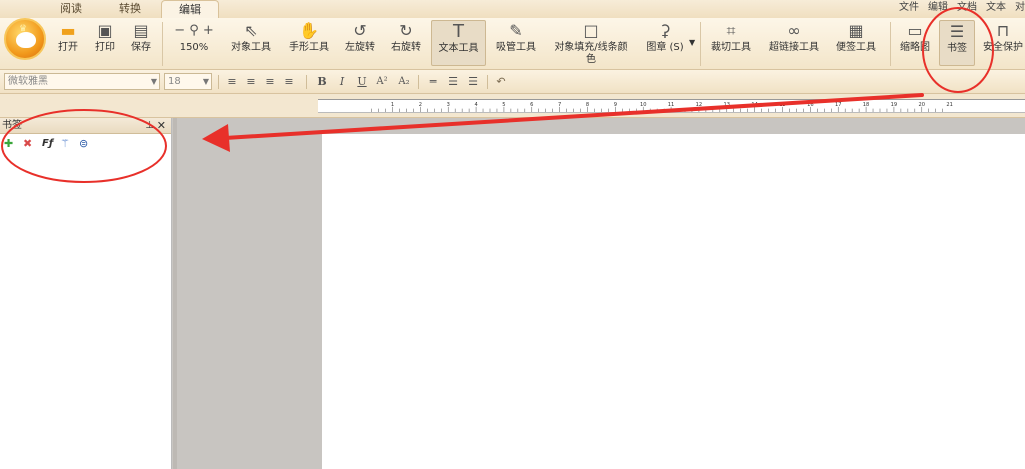 The width and height of the screenshot is (1025, 469). I want to click on subscript-button: A₂, so click(404, 82).